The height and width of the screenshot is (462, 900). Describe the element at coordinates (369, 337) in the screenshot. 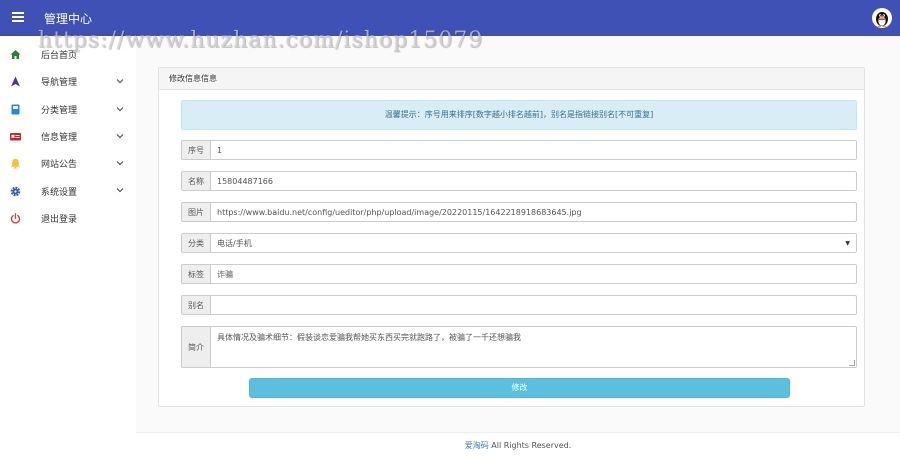

I see `description-text: 具体情况及骗术细节：假装谈恋爱骗我帮她买东西买完就跑路了，被骗了一千还想骗我` at that location.